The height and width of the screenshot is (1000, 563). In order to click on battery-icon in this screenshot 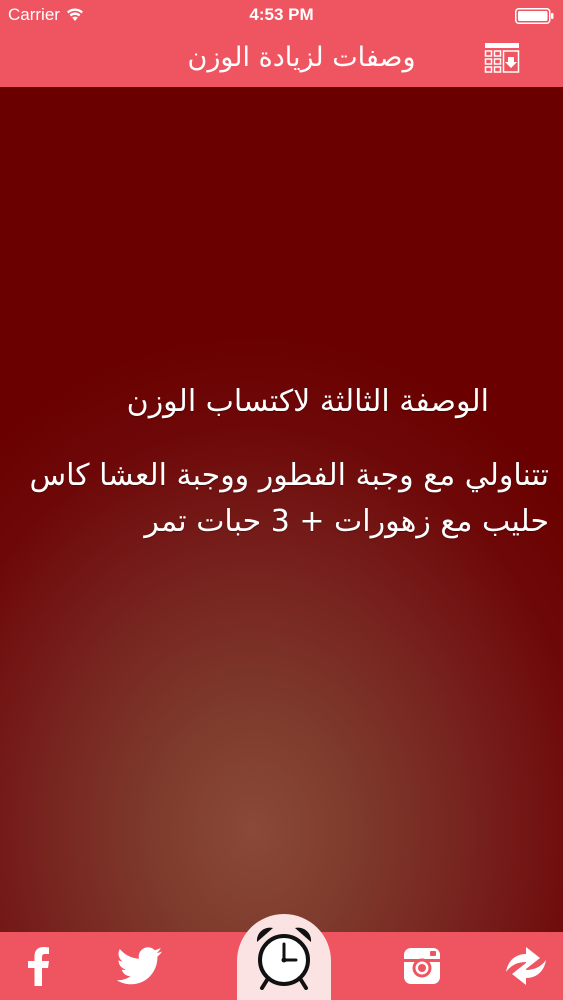, I will do `click(535, 16)`.